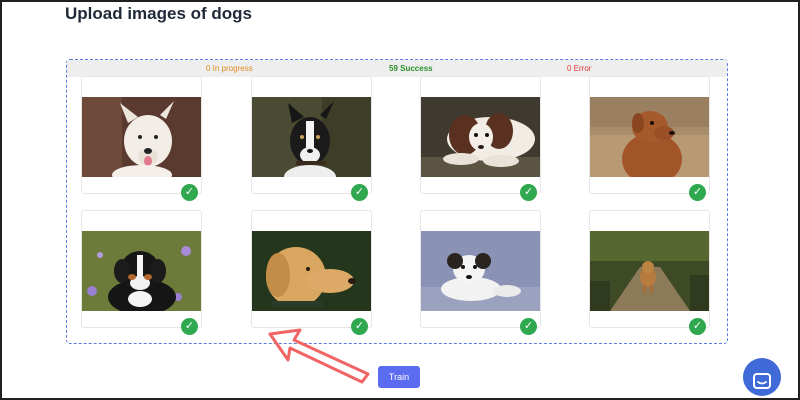 This screenshot has height=400, width=800. What do you see at coordinates (579, 68) in the screenshot?
I see `error-count: 0 Error` at bounding box center [579, 68].